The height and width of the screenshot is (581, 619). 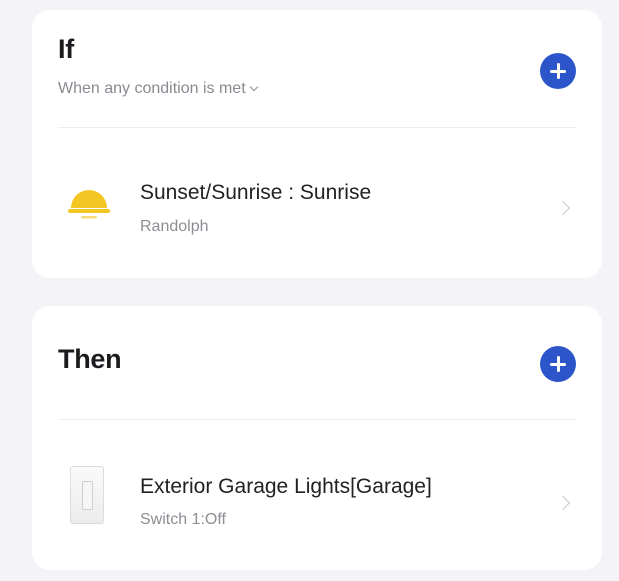 What do you see at coordinates (152, 88) in the screenshot?
I see `condition-mode-label: When any condition is met` at bounding box center [152, 88].